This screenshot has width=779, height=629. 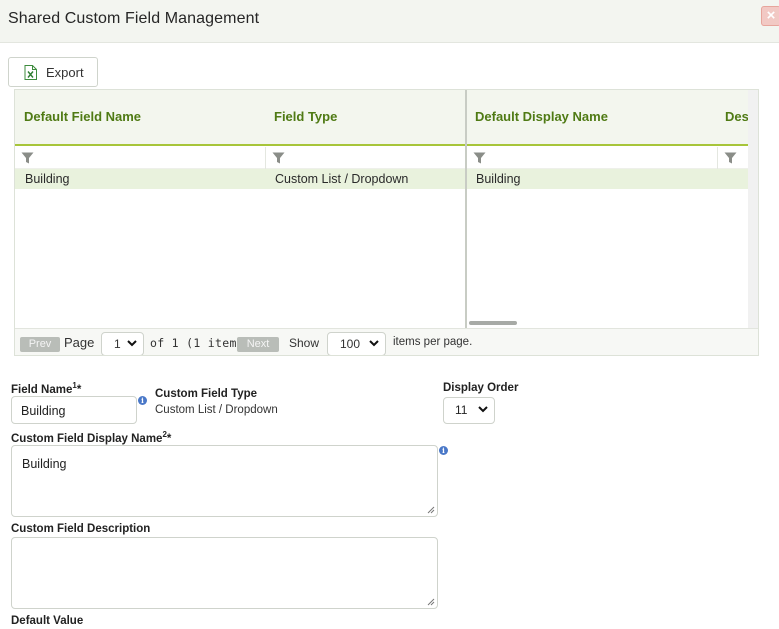 I want to click on column-header-default-display-name: Default Display Name, so click(x=541, y=116).